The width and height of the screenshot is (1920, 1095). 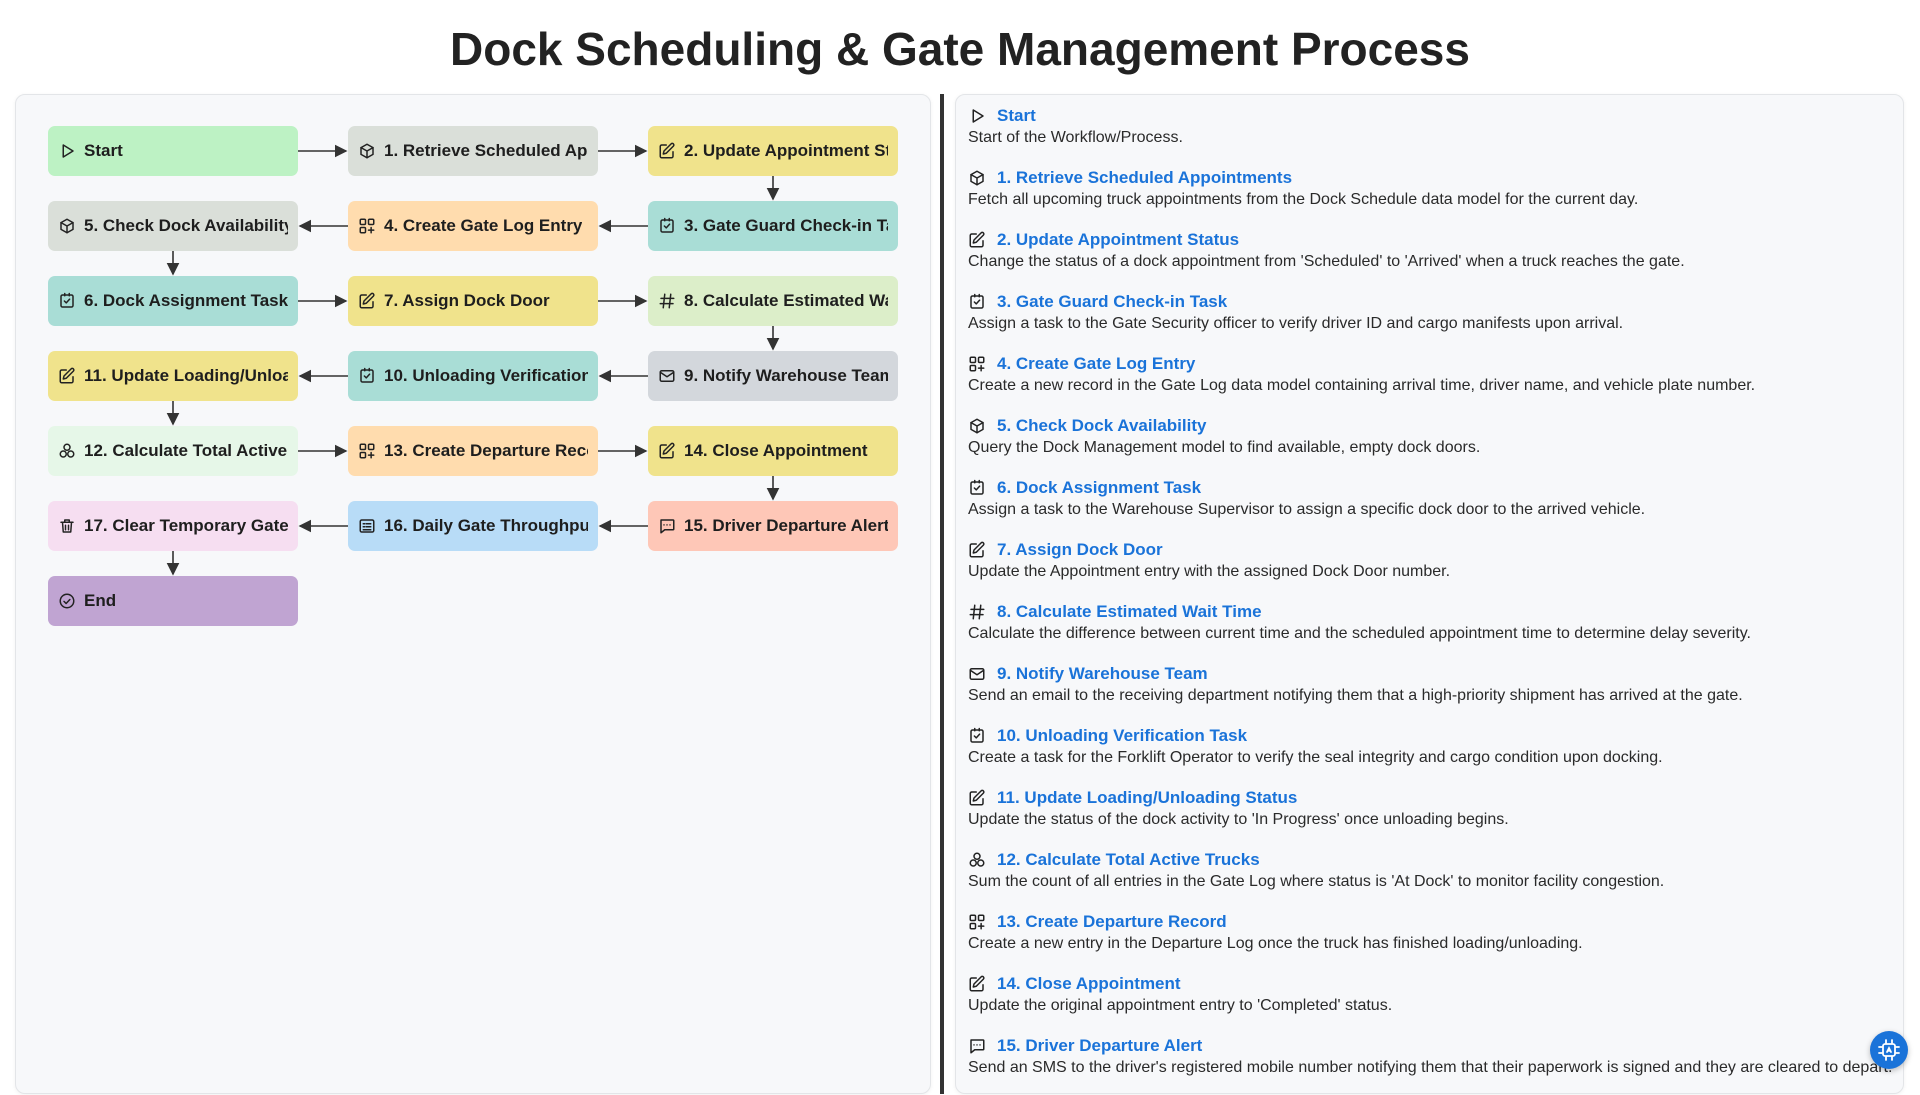 I want to click on step-header: 10. Unloading Verification Task, so click(x=1428, y=736).